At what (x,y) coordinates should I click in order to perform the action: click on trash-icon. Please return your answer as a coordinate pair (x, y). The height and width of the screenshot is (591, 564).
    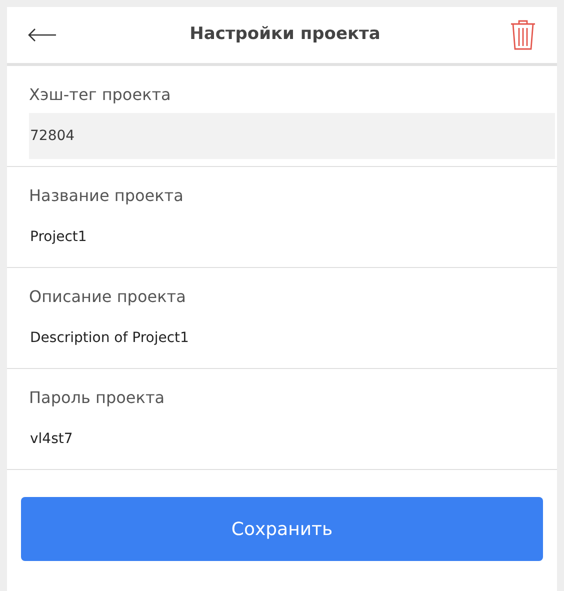
    Looking at the image, I should click on (523, 35).